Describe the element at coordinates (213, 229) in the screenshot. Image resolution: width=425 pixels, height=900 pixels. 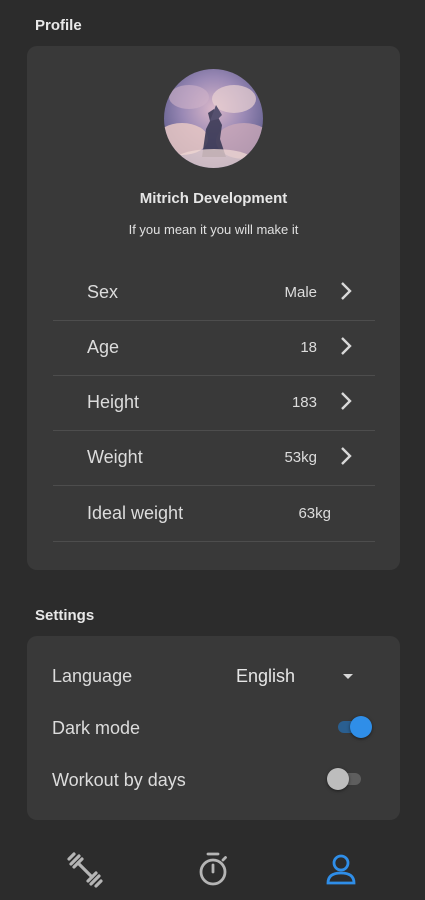
I see `profile-motto: If you mean it you will make it` at that location.